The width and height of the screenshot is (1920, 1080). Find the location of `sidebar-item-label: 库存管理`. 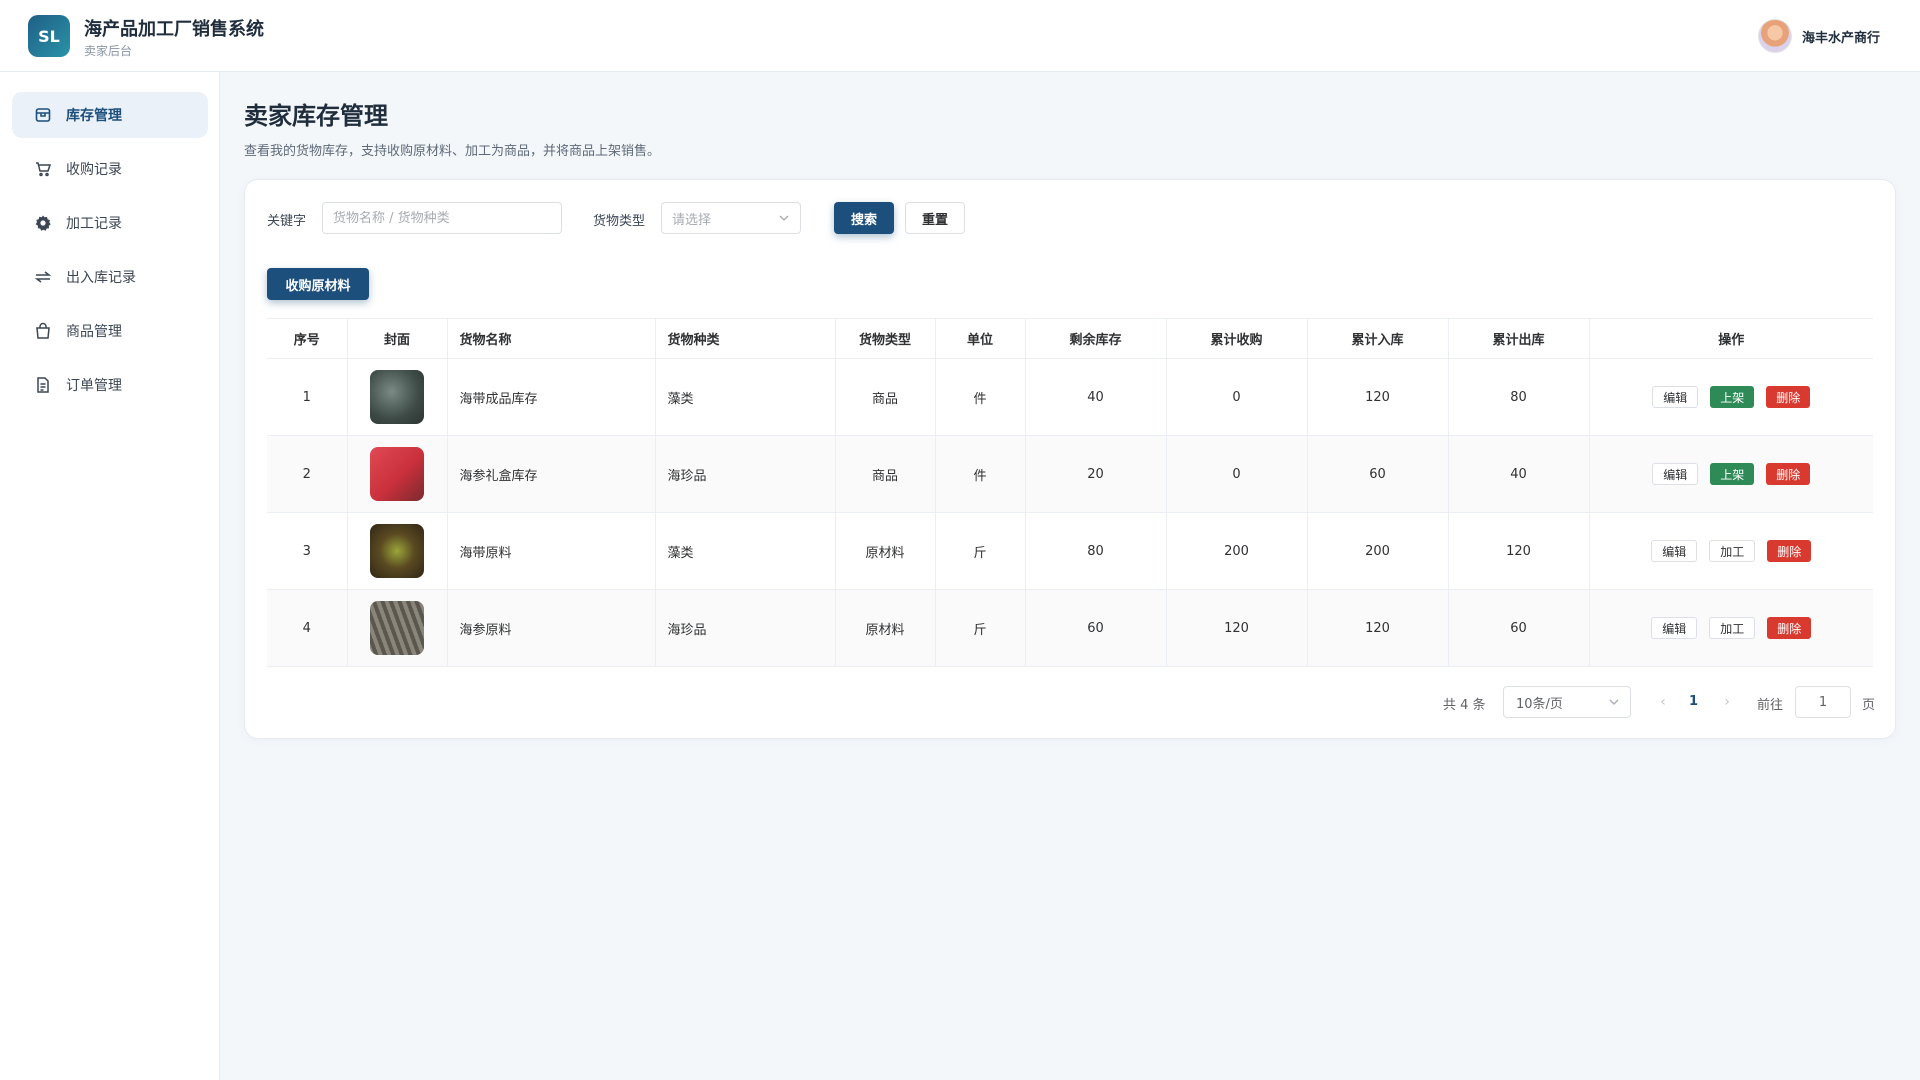

sidebar-item-label: 库存管理 is located at coordinates (94, 116).